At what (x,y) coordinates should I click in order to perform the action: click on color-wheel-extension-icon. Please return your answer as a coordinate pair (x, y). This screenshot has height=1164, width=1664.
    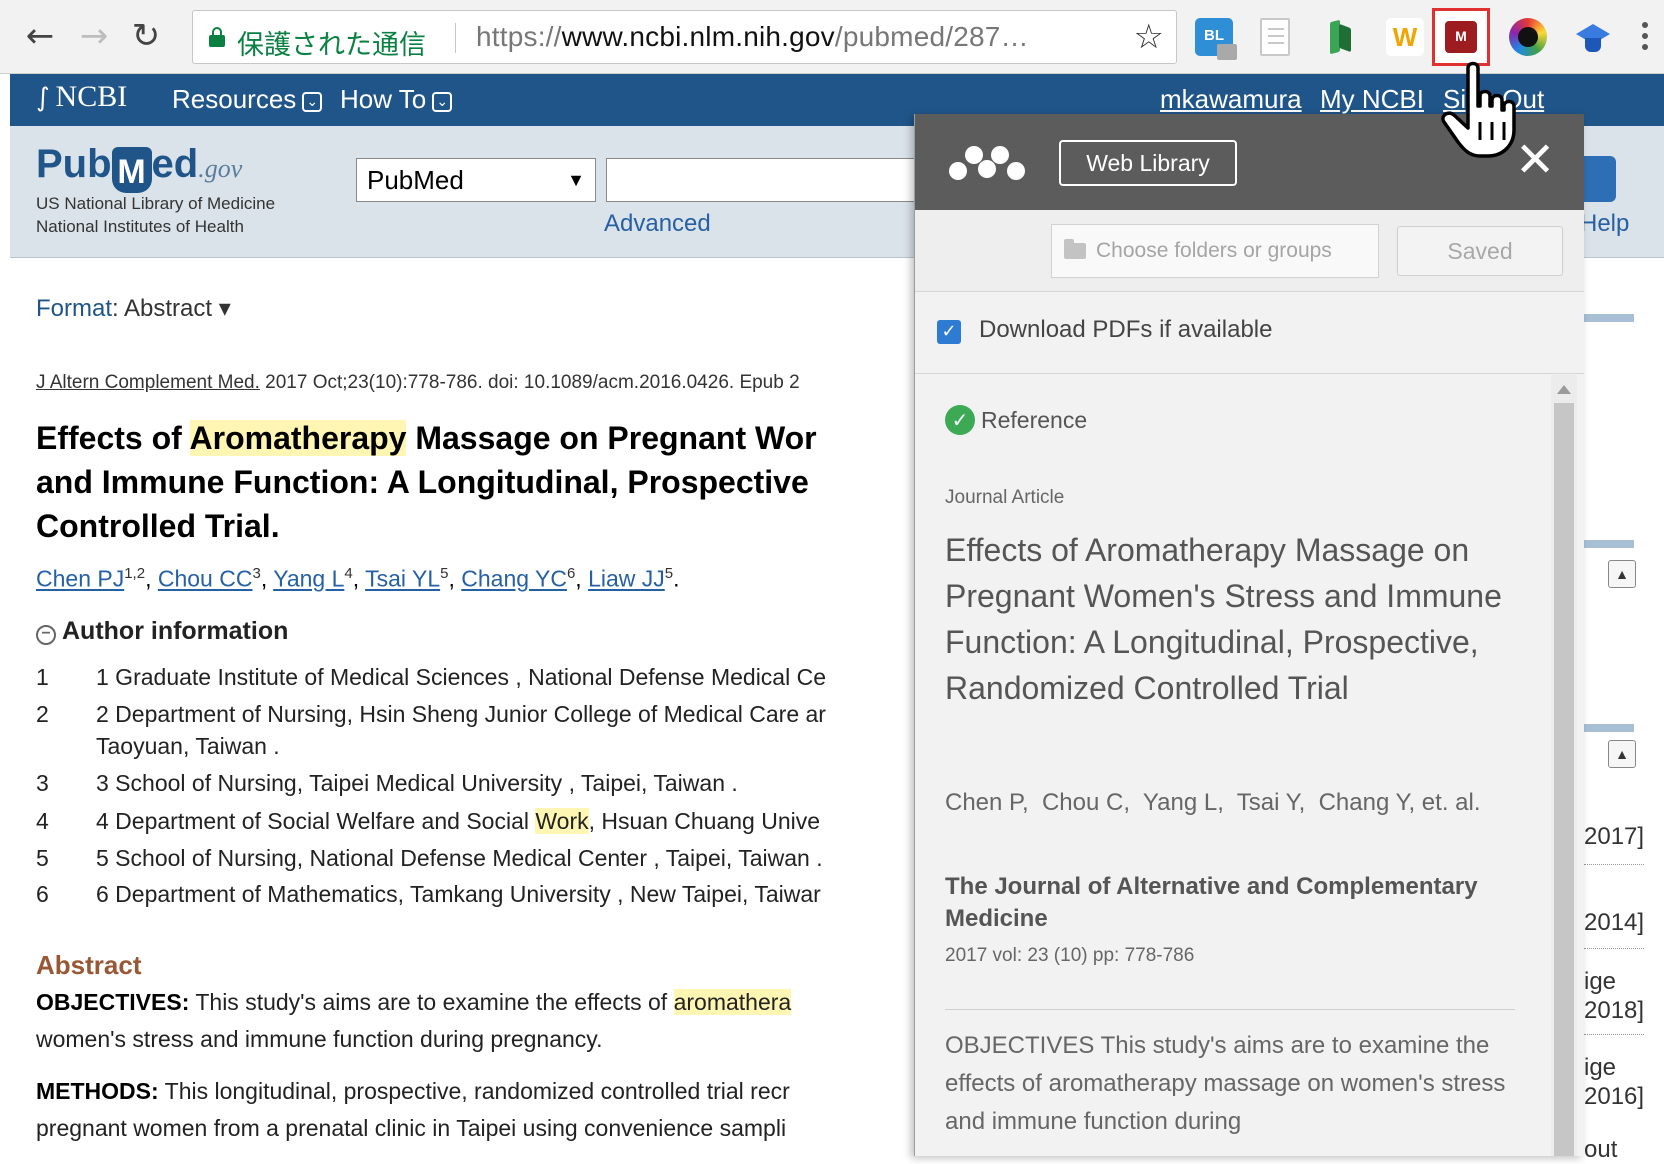
    Looking at the image, I should click on (1528, 37).